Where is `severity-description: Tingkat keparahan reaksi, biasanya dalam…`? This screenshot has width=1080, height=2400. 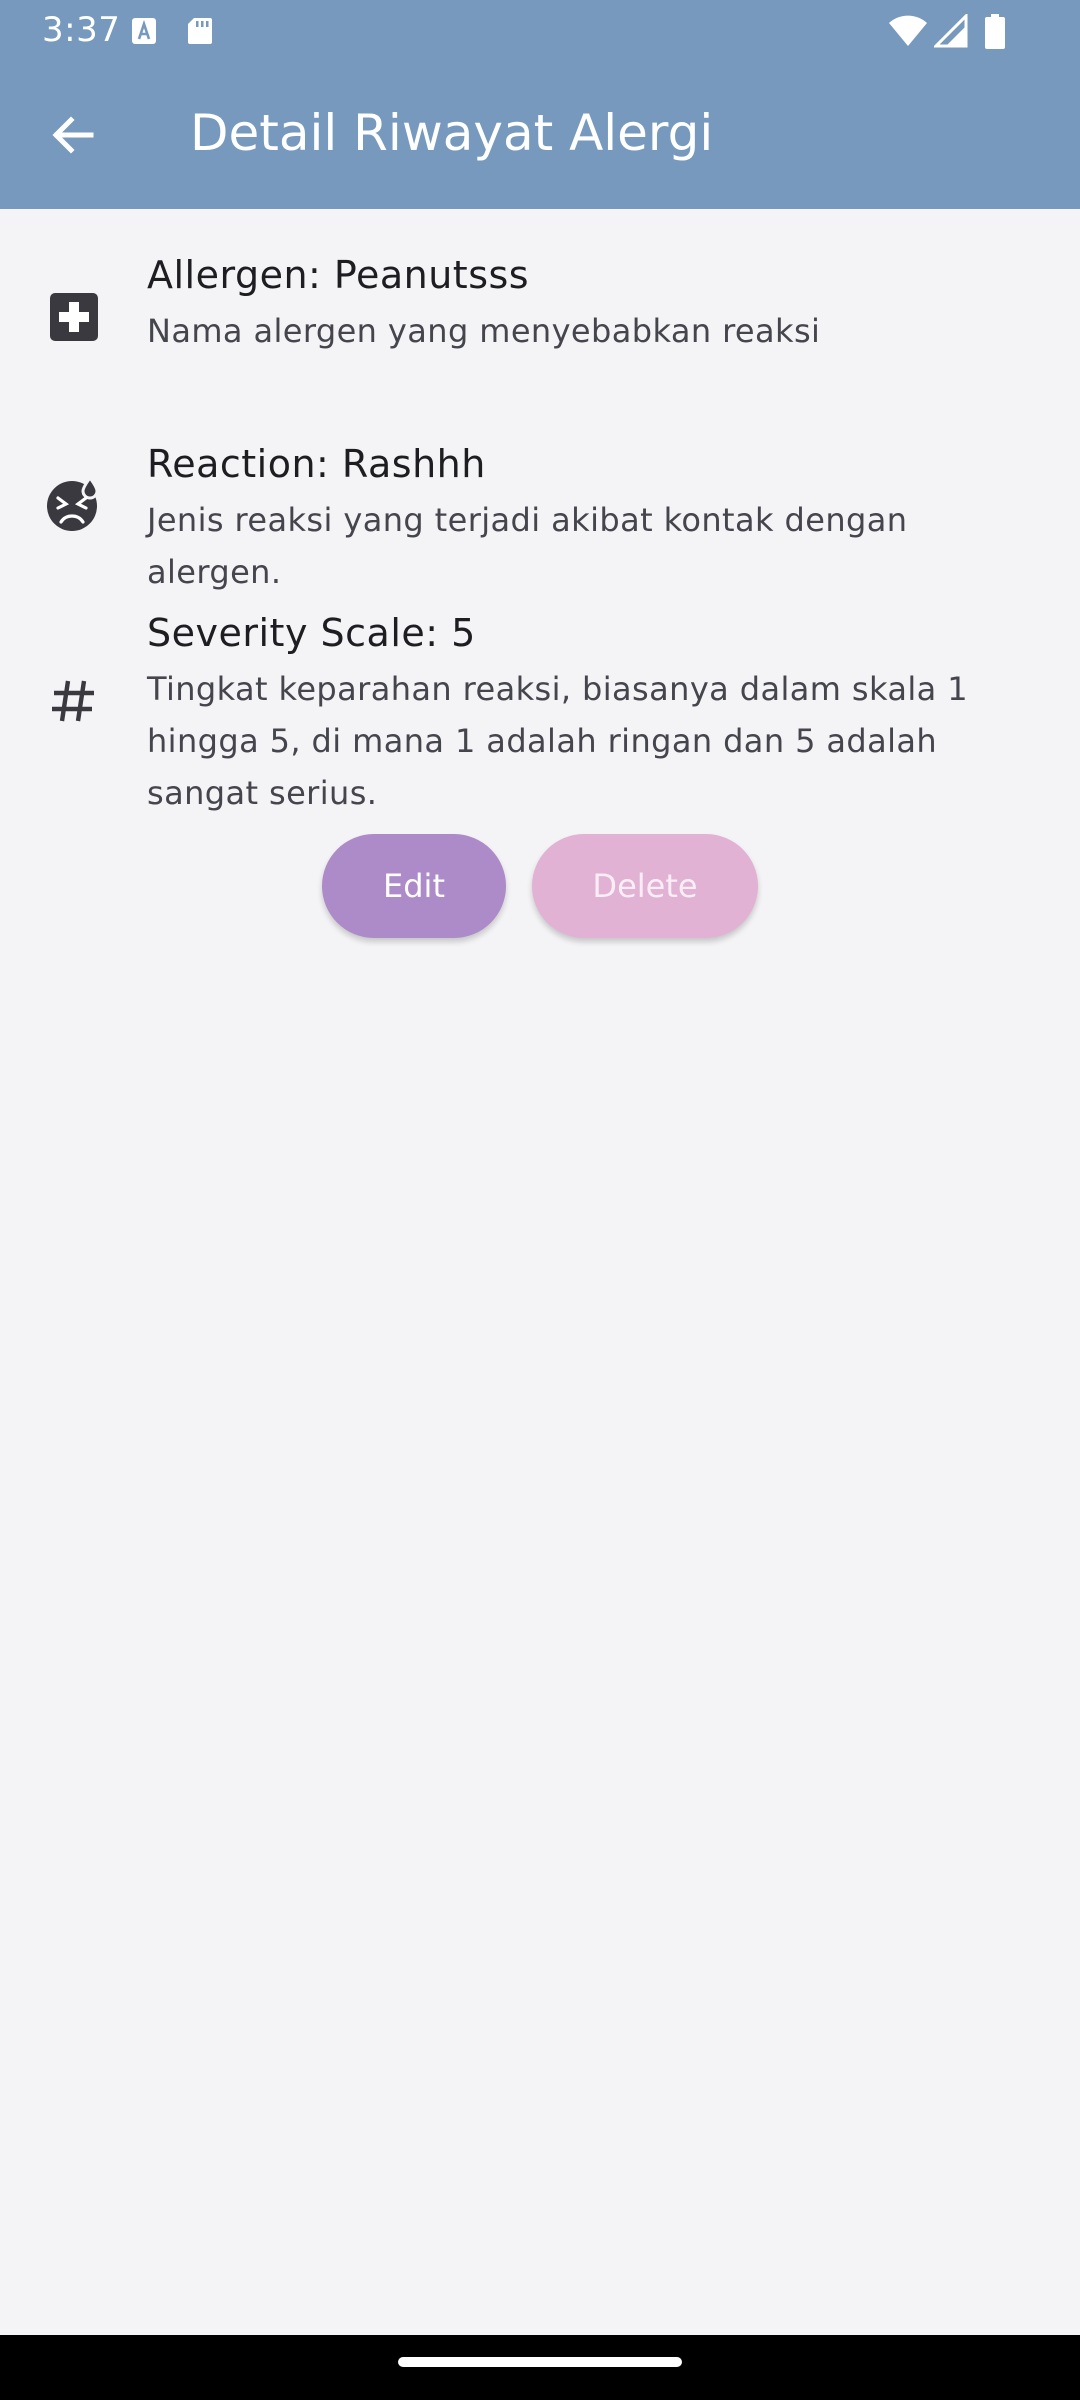
severity-description: Tingkat keparahan reaksi, biasanya dalam… is located at coordinates (557, 741).